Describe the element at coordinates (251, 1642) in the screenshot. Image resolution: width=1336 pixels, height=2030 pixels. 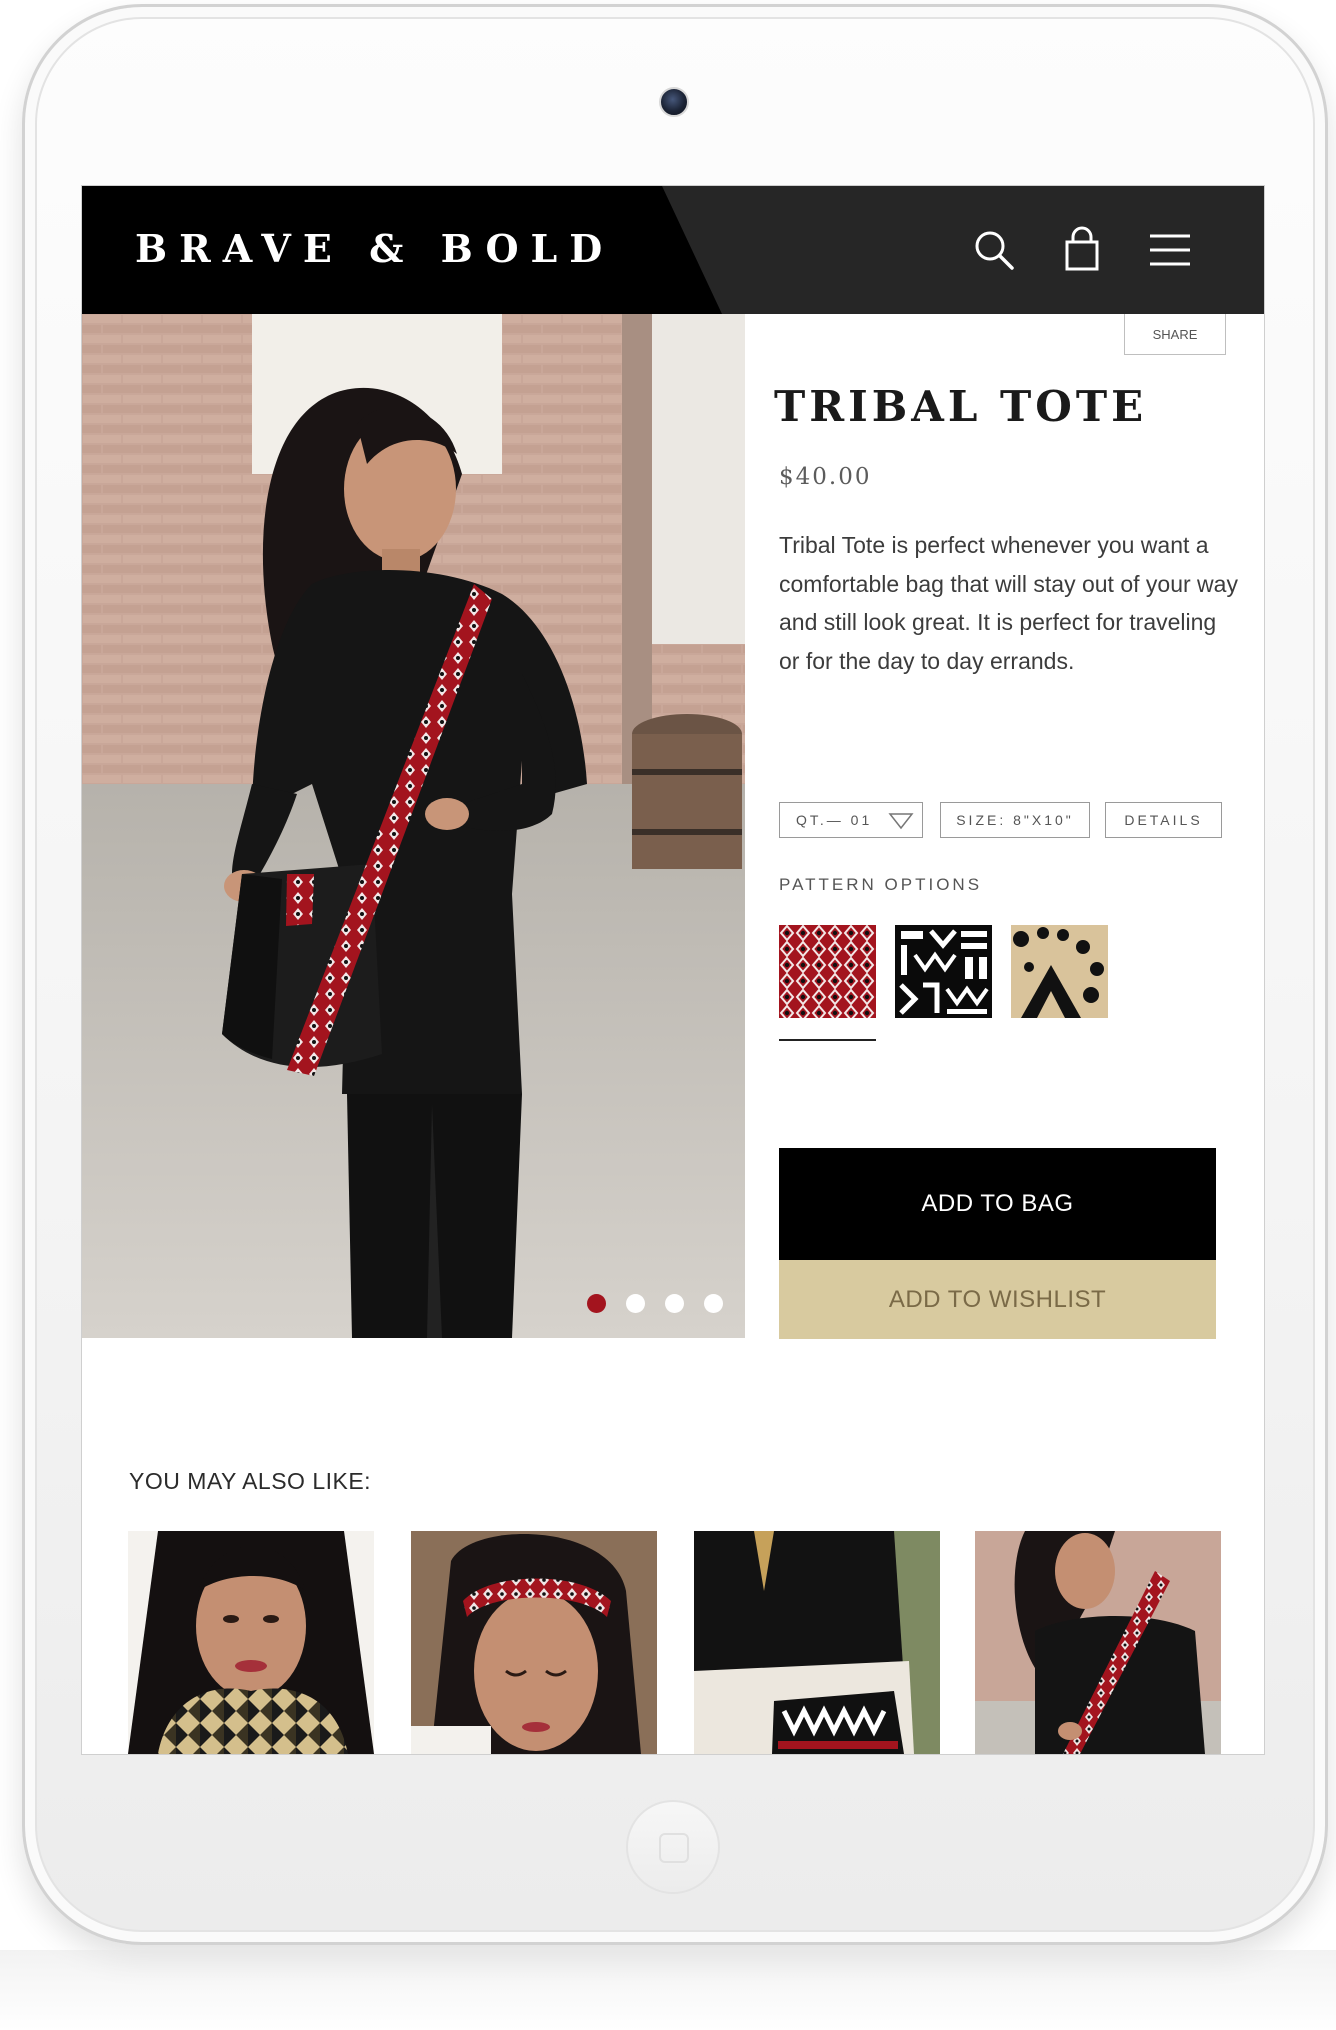
I see `recommended-scarf-thumbnail` at that location.